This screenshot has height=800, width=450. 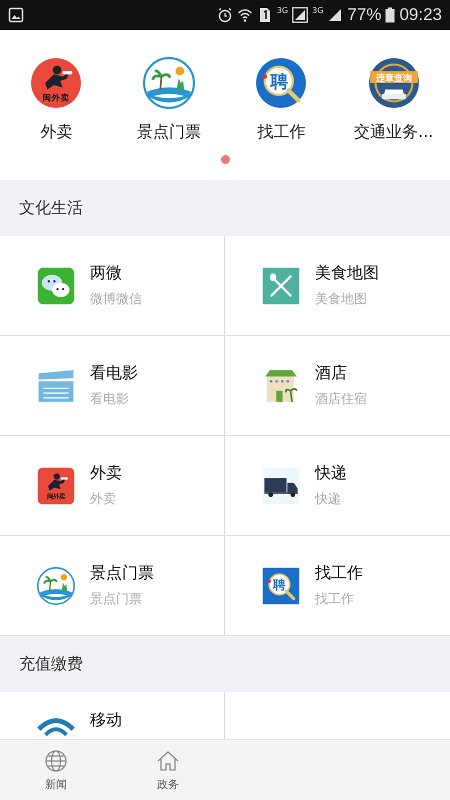 I want to click on service-description: 快递, so click(x=328, y=499).